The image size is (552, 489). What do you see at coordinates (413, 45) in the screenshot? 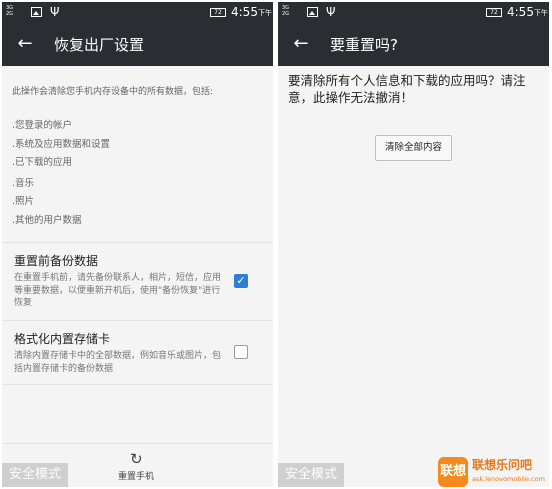
I see `app-bar: ← 要重置吗?` at bounding box center [413, 45].